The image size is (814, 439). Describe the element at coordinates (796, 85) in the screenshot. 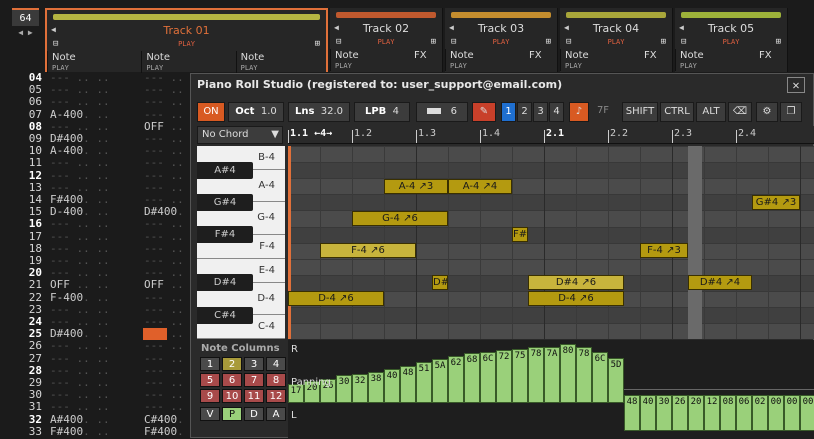

I see `close-button: ✕` at that location.